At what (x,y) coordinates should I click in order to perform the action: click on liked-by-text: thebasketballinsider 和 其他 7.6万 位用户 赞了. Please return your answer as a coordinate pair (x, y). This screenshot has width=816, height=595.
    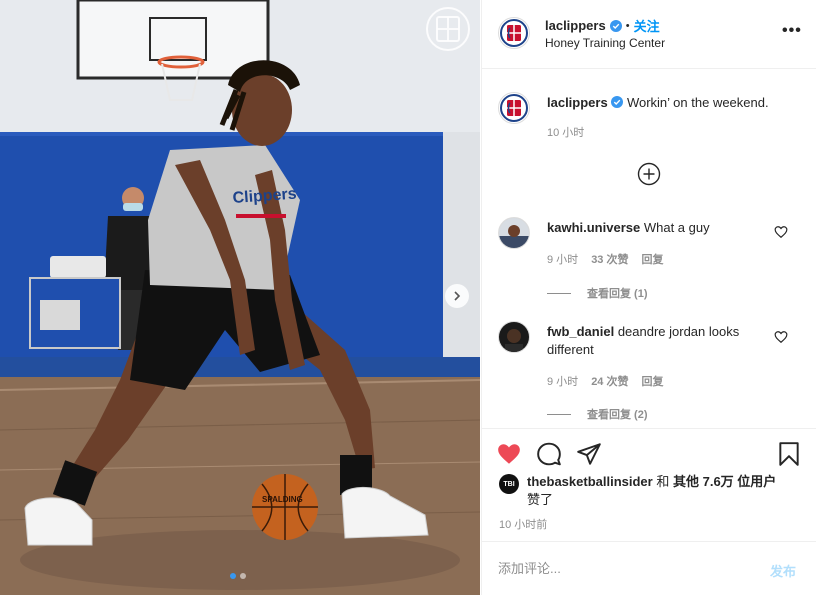
    Looking at the image, I should click on (651, 491).